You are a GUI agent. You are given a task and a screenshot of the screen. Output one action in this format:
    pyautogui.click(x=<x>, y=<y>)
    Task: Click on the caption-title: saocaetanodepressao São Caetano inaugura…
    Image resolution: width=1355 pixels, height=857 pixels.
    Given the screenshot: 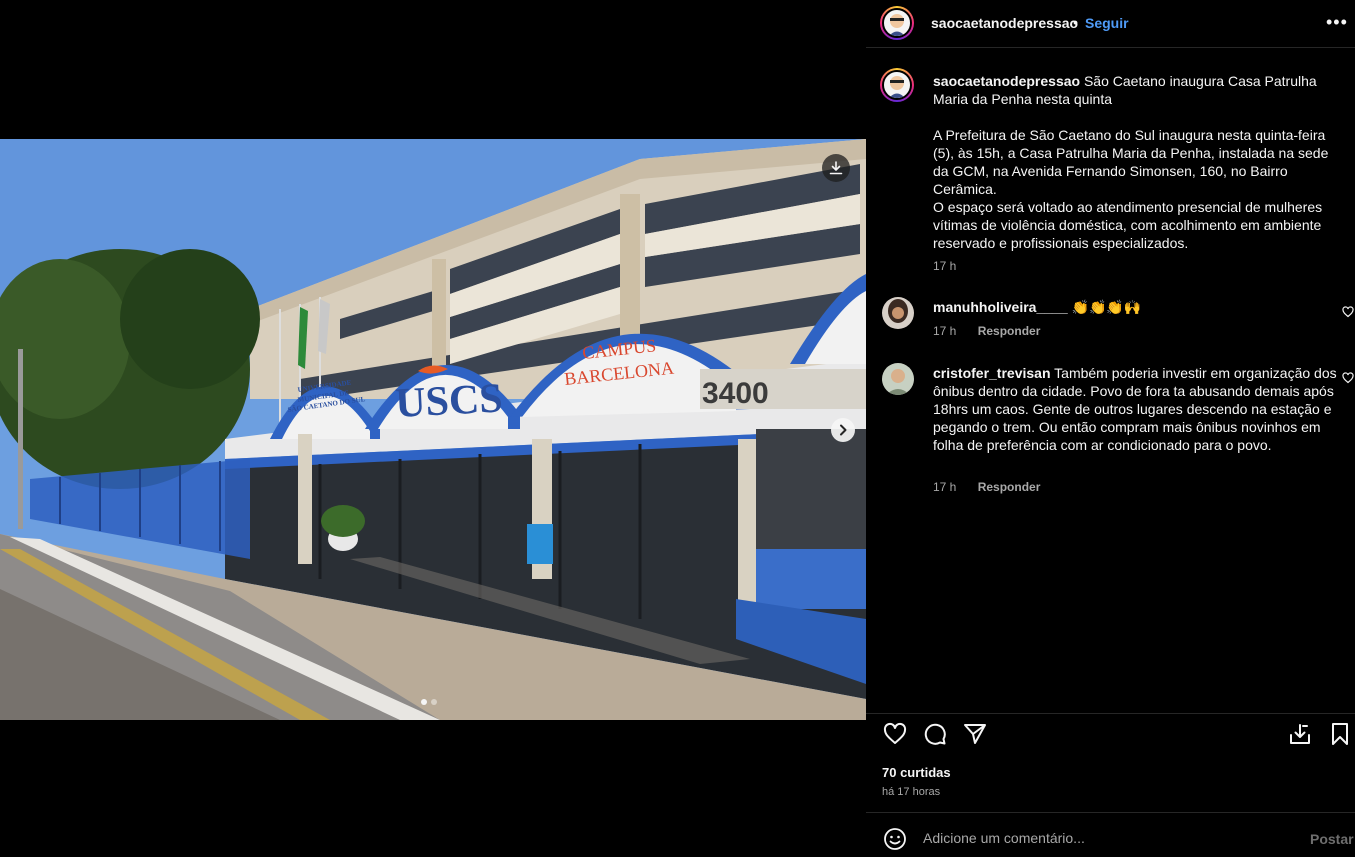 What is the action you would take?
    pyautogui.click(x=1138, y=90)
    